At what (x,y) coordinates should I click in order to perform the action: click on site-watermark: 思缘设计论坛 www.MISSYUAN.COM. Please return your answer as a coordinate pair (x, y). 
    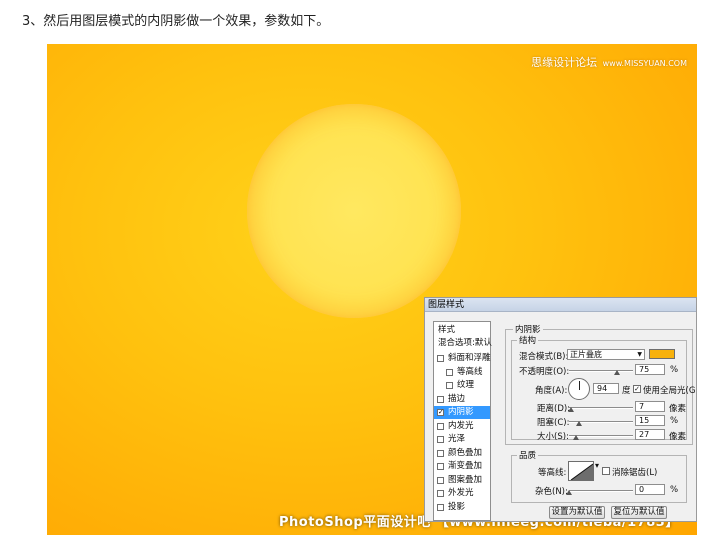
    Looking at the image, I should click on (609, 62).